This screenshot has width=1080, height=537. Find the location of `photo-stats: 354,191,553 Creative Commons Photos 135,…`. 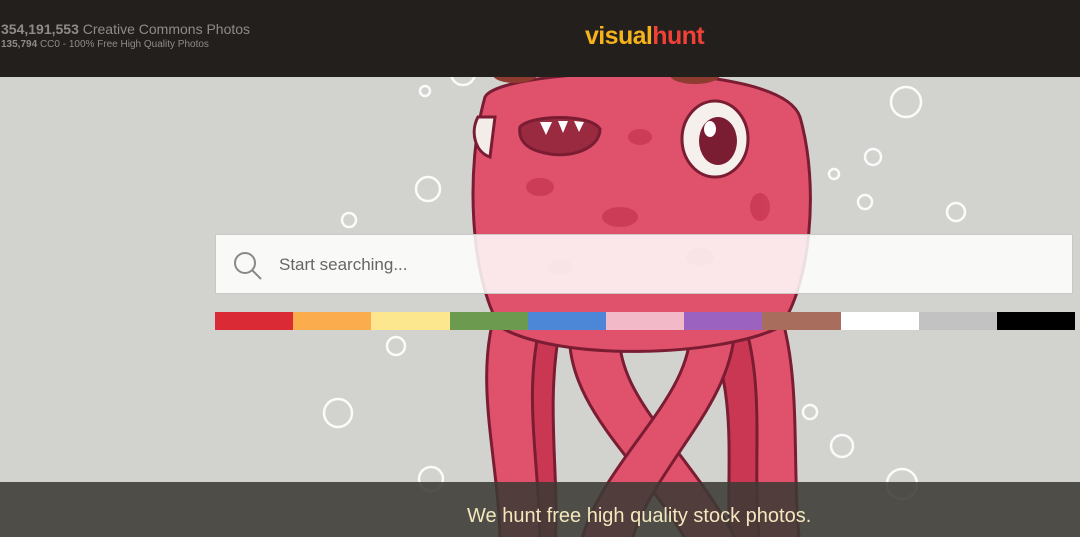

photo-stats: 354,191,553 Creative Commons Photos 135,… is located at coordinates (125, 36).